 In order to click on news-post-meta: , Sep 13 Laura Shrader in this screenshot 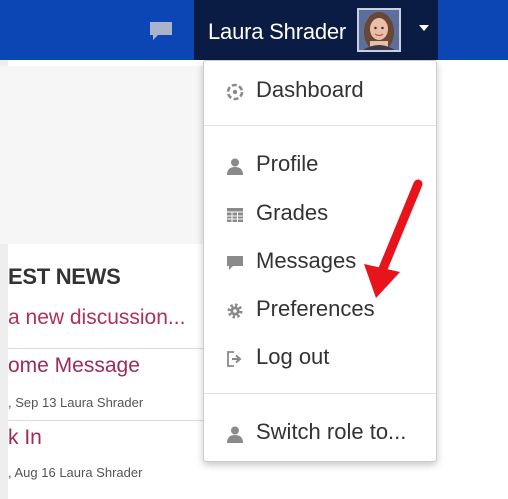, I will do `click(76, 402)`.